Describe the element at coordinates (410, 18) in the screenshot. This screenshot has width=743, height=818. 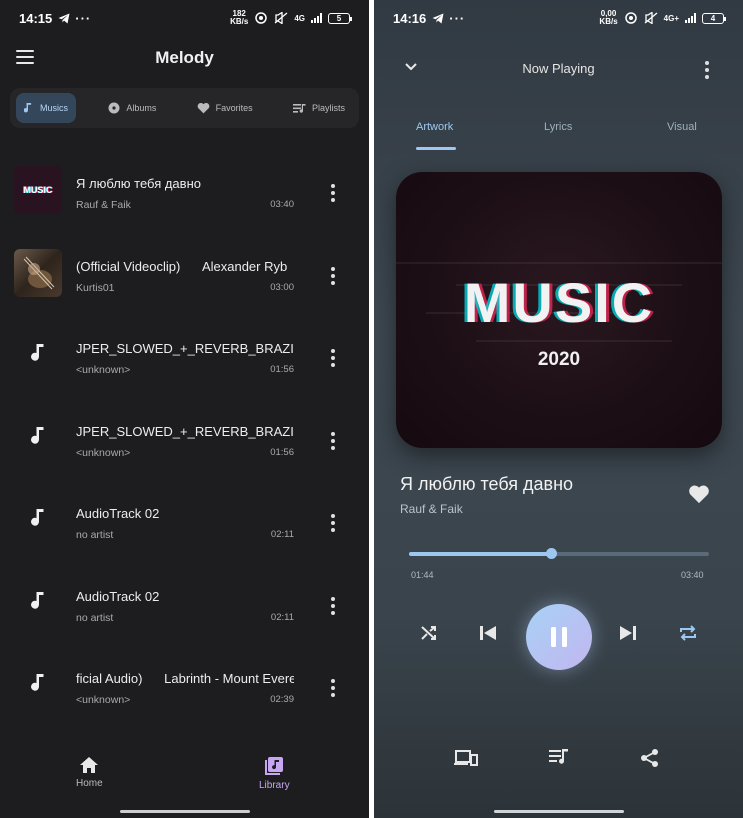
I see `status-time: 14:16` at that location.